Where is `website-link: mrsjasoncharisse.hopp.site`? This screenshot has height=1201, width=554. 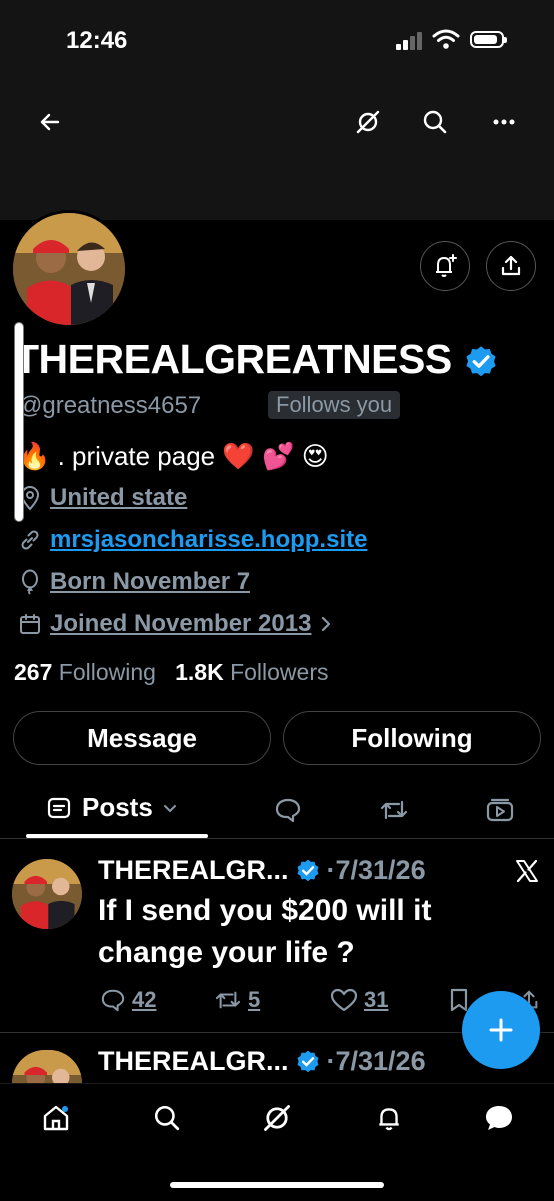
website-link: mrsjasoncharisse.hopp.site is located at coordinates (208, 540).